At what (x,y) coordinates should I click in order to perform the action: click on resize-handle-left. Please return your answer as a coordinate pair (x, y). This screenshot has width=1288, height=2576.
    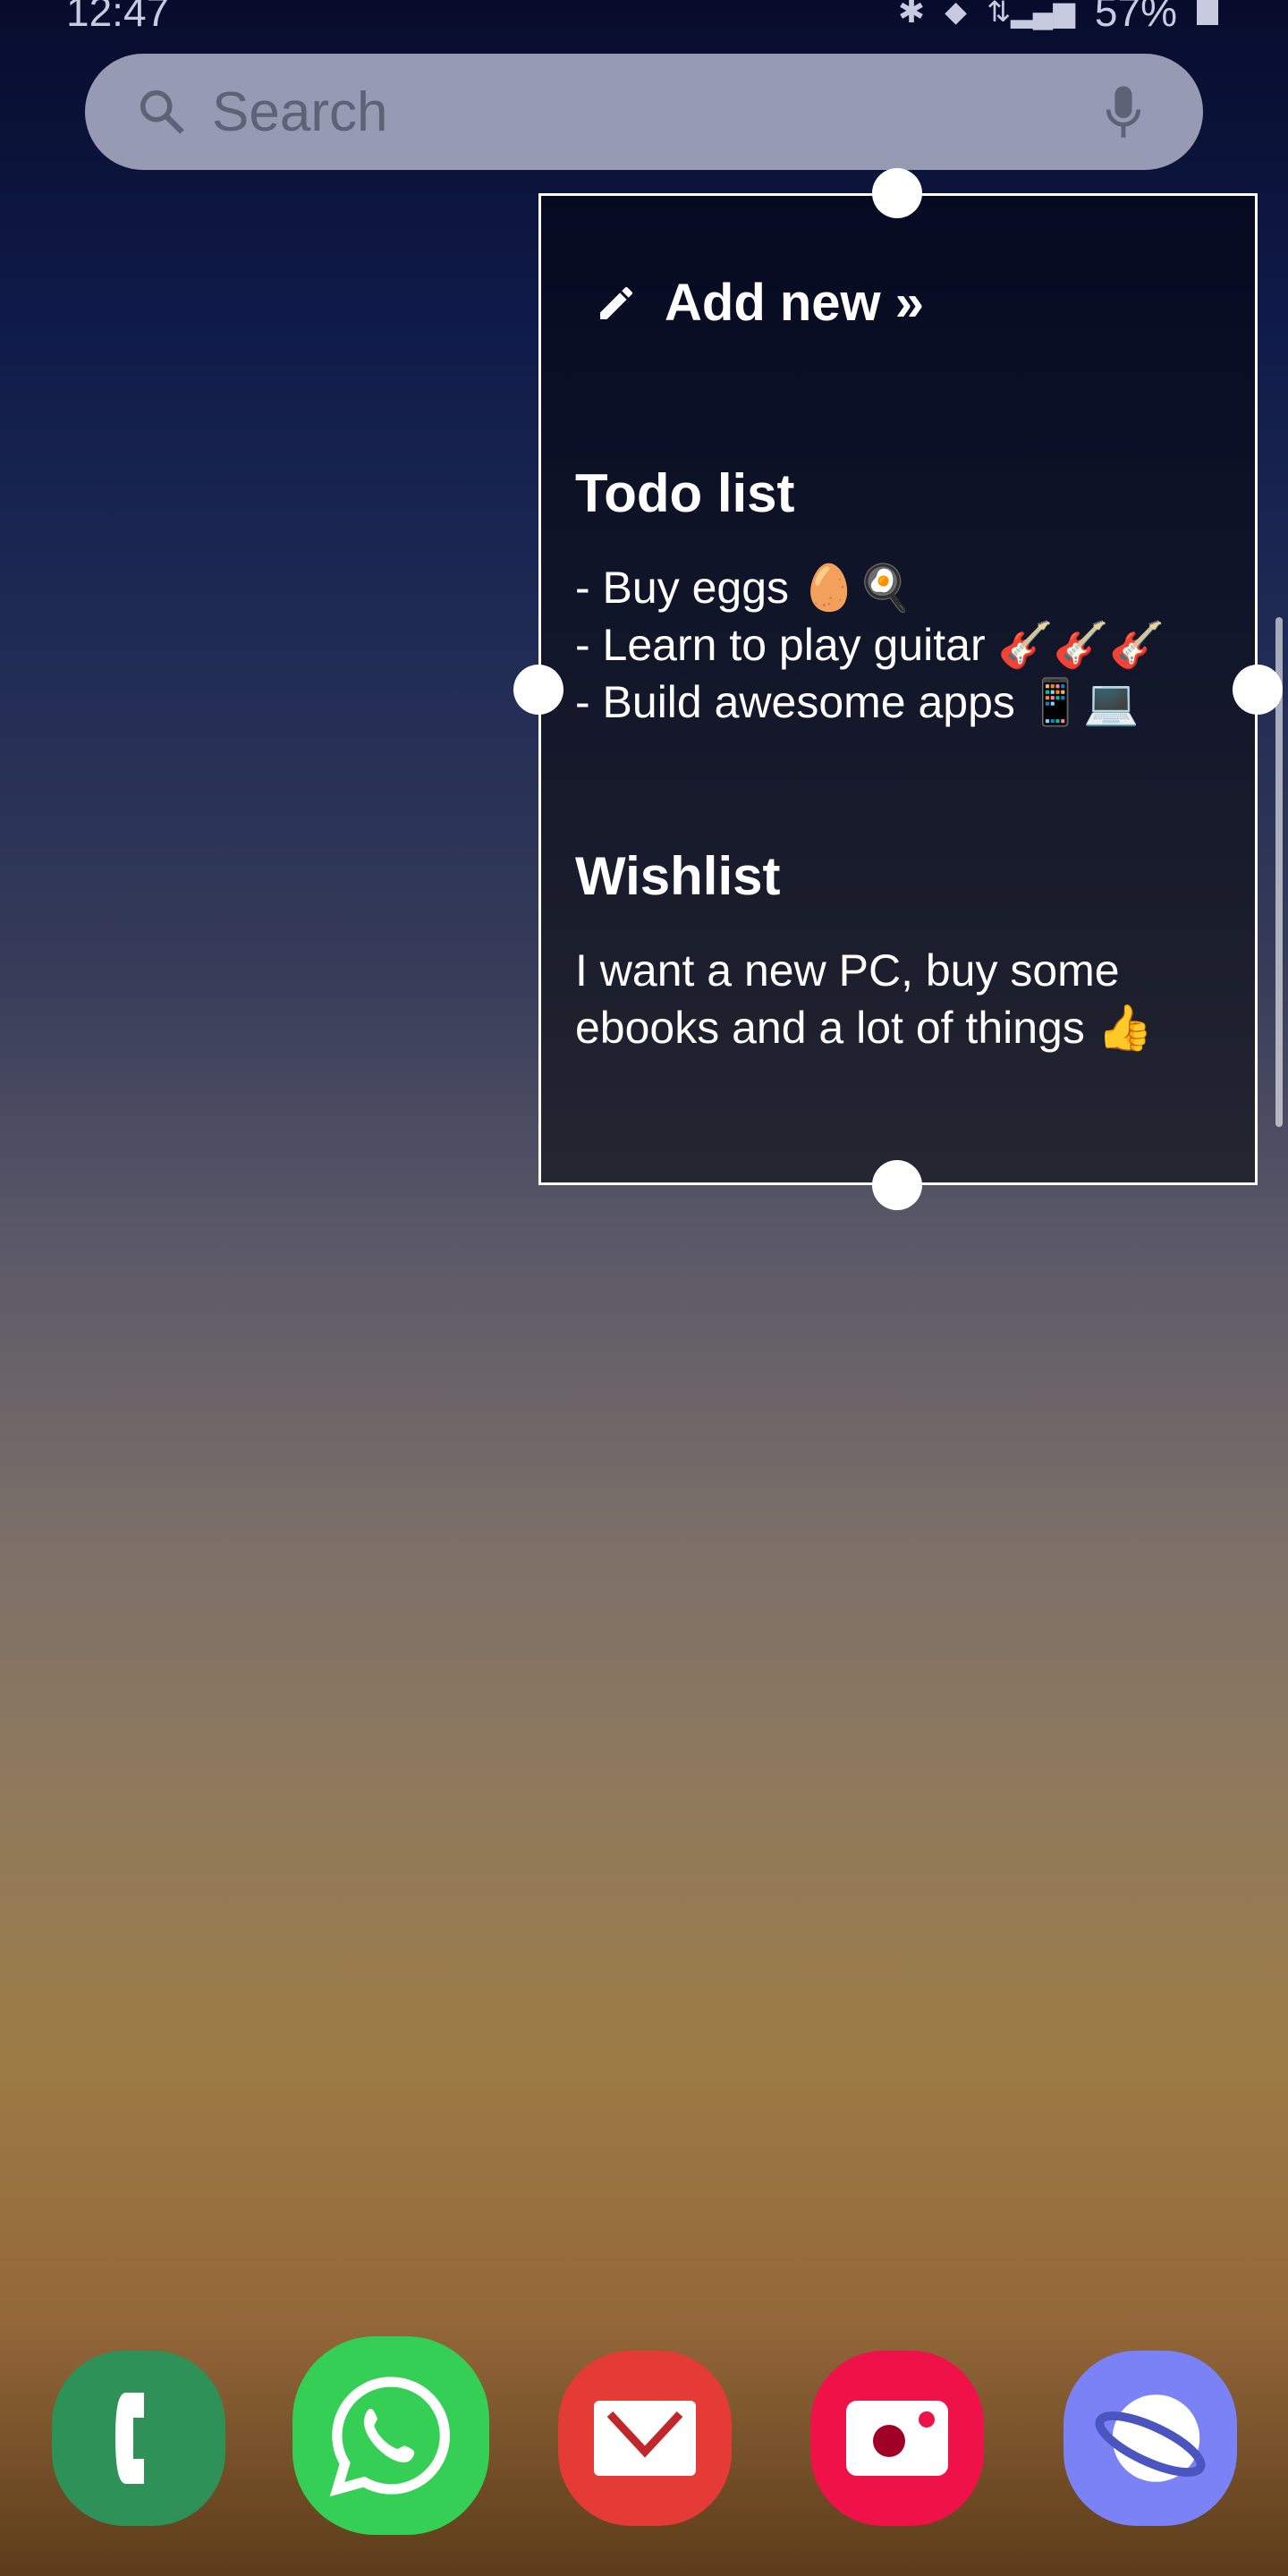
    Looking at the image, I should click on (538, 690).